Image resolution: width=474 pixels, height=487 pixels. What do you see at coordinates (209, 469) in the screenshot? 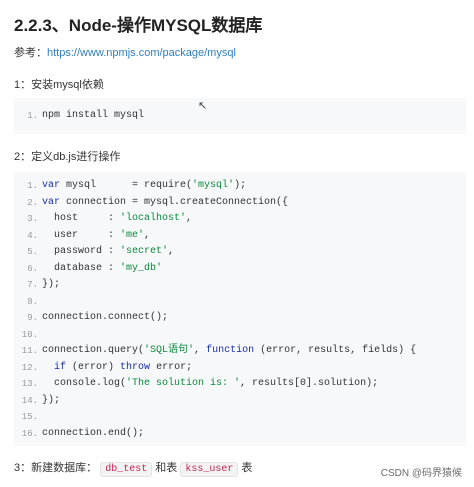
I see `table-name-tag: kss_user` at bounding box center [209, 469].